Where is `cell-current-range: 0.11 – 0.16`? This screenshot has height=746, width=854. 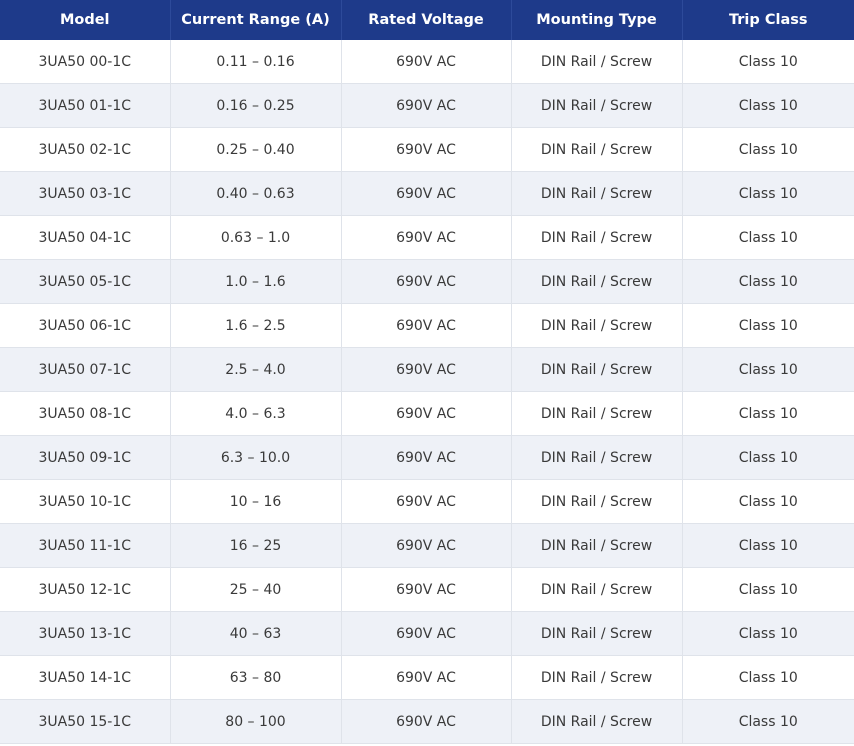
cell-current-range: 0.11 – 0.16 is located at coordinates (256, 62).